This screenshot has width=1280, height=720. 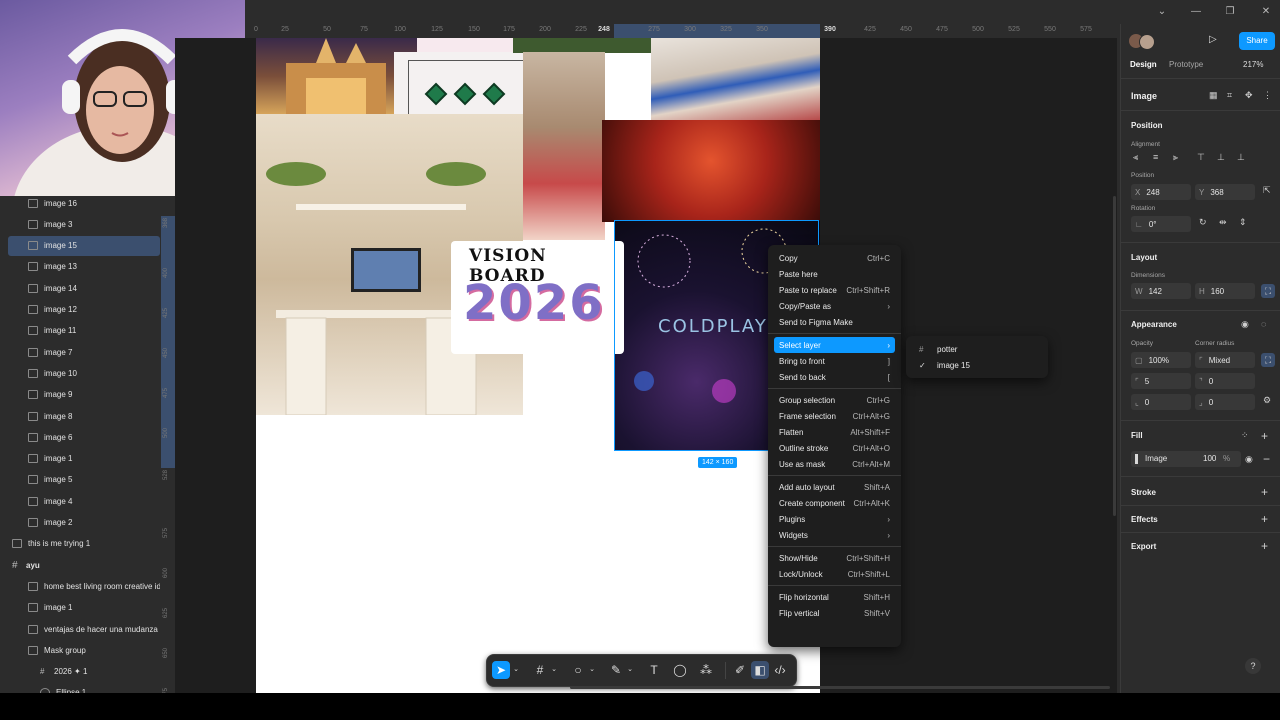 I want to click on close-icon: ✕, so click(x=1266, y=12).